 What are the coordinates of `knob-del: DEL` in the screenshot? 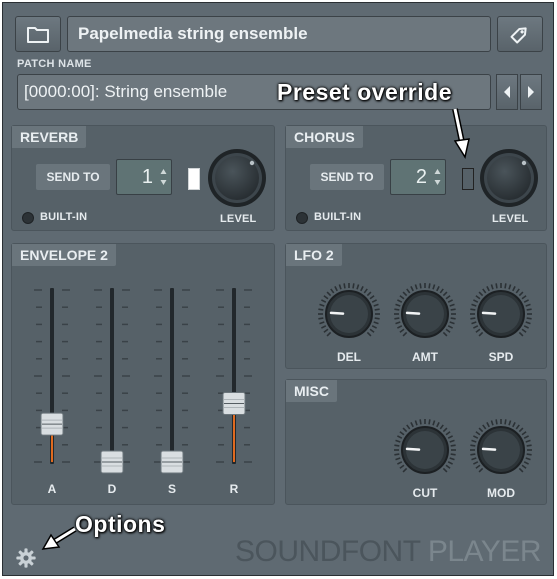 It's located at (349, 322).